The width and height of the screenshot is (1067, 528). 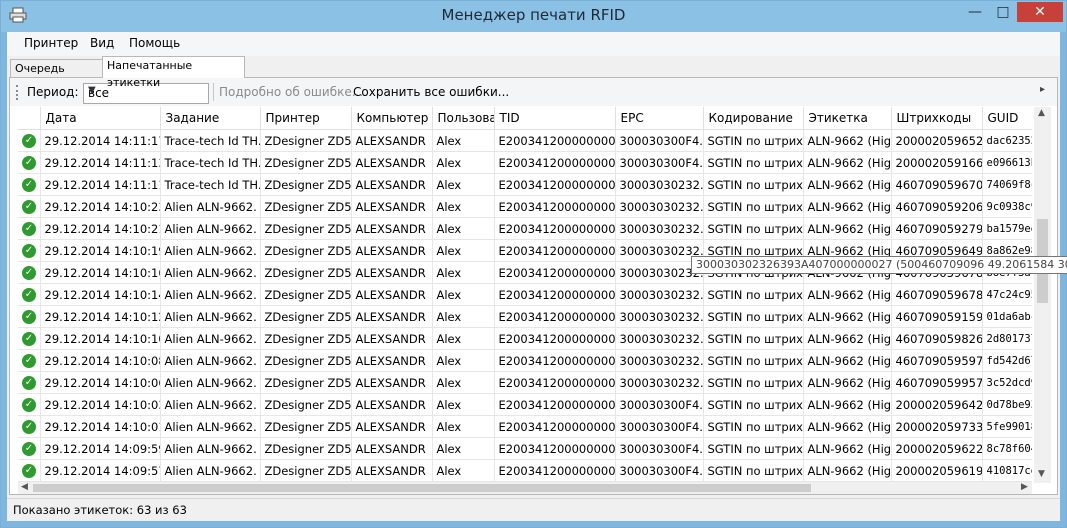 What do you see at coordinates (1007, 360) in the screenshot?
I see `cell-guid: fd542d67` at bounding box center [1007, 360].